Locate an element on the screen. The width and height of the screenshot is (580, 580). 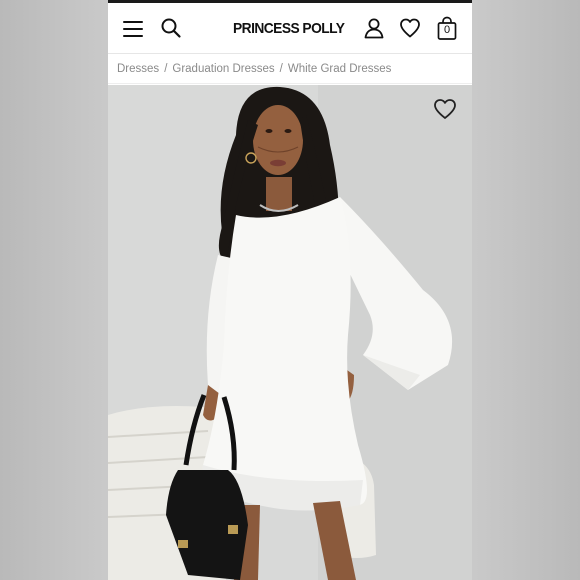
site-header: PRINCESS POLLY 0 is located at coordinates (290, 28).